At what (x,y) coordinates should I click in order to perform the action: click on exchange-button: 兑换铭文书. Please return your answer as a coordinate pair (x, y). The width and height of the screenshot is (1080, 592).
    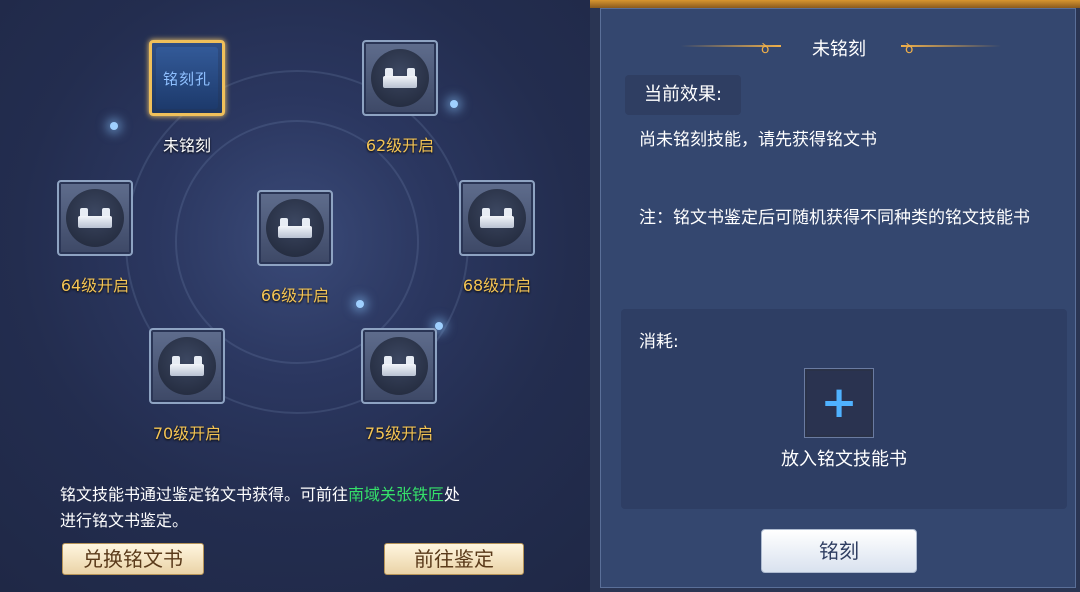
    Looking at the image, I should click on (133, 559).